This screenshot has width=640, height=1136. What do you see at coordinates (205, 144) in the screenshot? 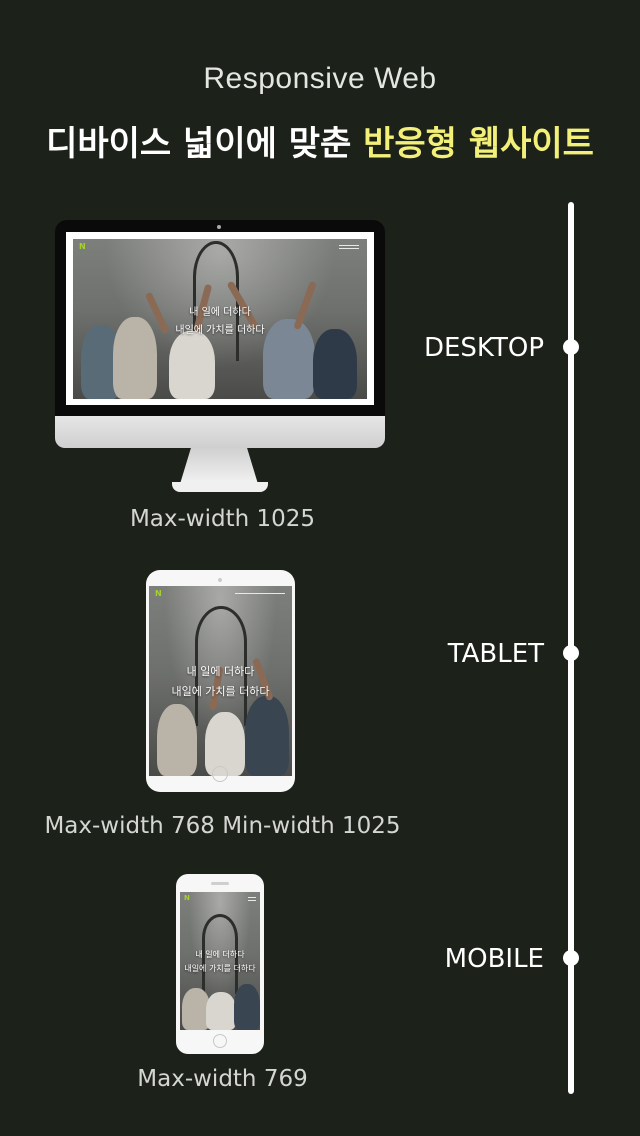
I see `header-title-kr-prefix: 디바이스 넓이에 맞춘` at bounding box center [205, 144].